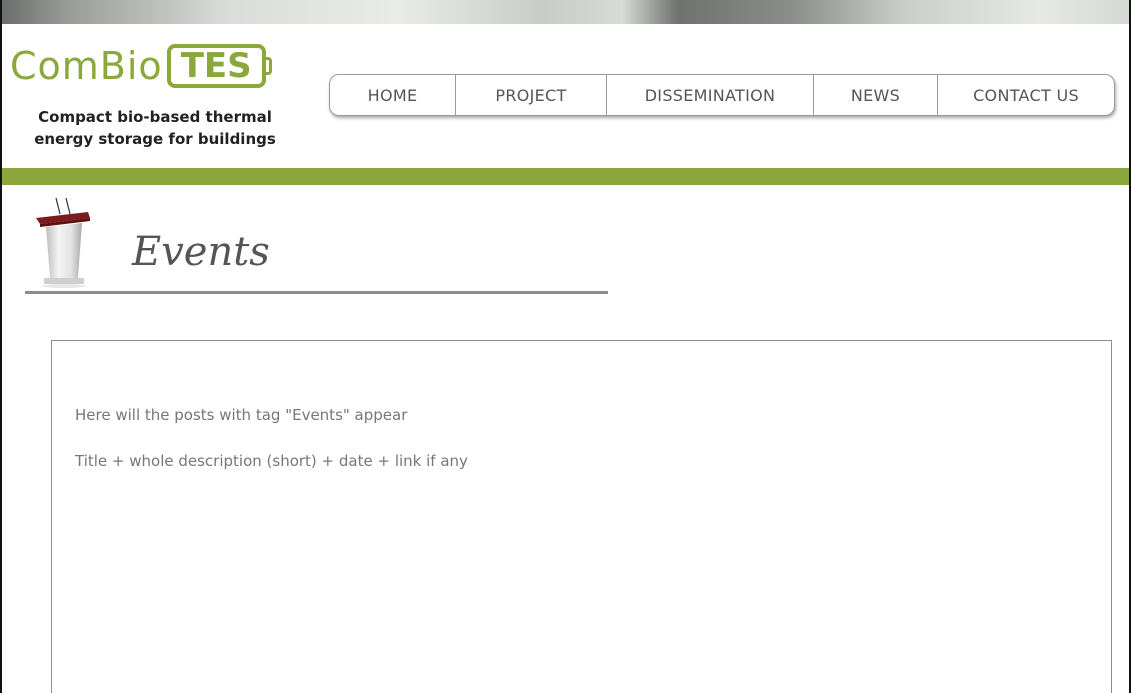 The height and width of the screenshot is (693, 1131). What do you see at coordinates (86, 66) in the screenshot?
I see `logo-prefix: ComBio` at bounding box center [86, 66].